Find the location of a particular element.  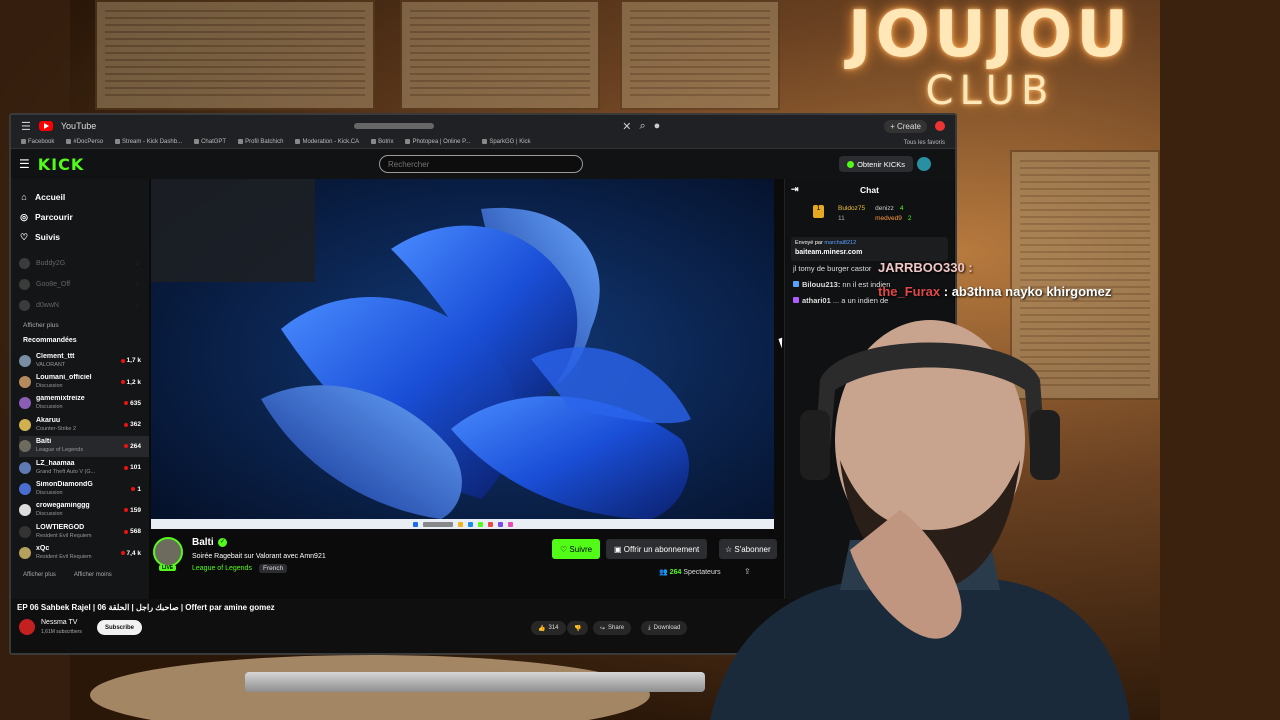

browser-tabbar: ☰ YouTube ✕ ⌕ ● + Create is located at coordinates (483, 126).